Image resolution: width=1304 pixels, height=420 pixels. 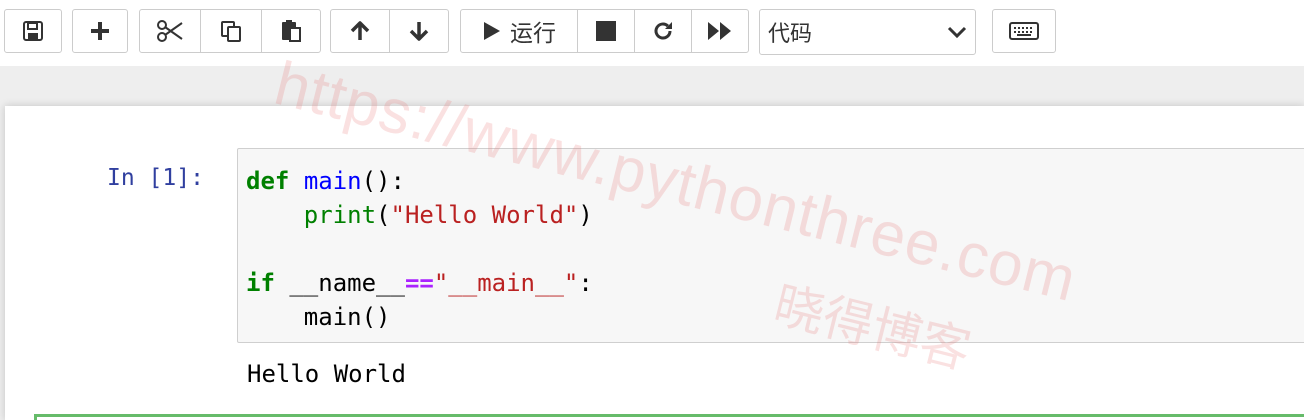 I want to click on code-token: main(), so click(x=318, y=317).